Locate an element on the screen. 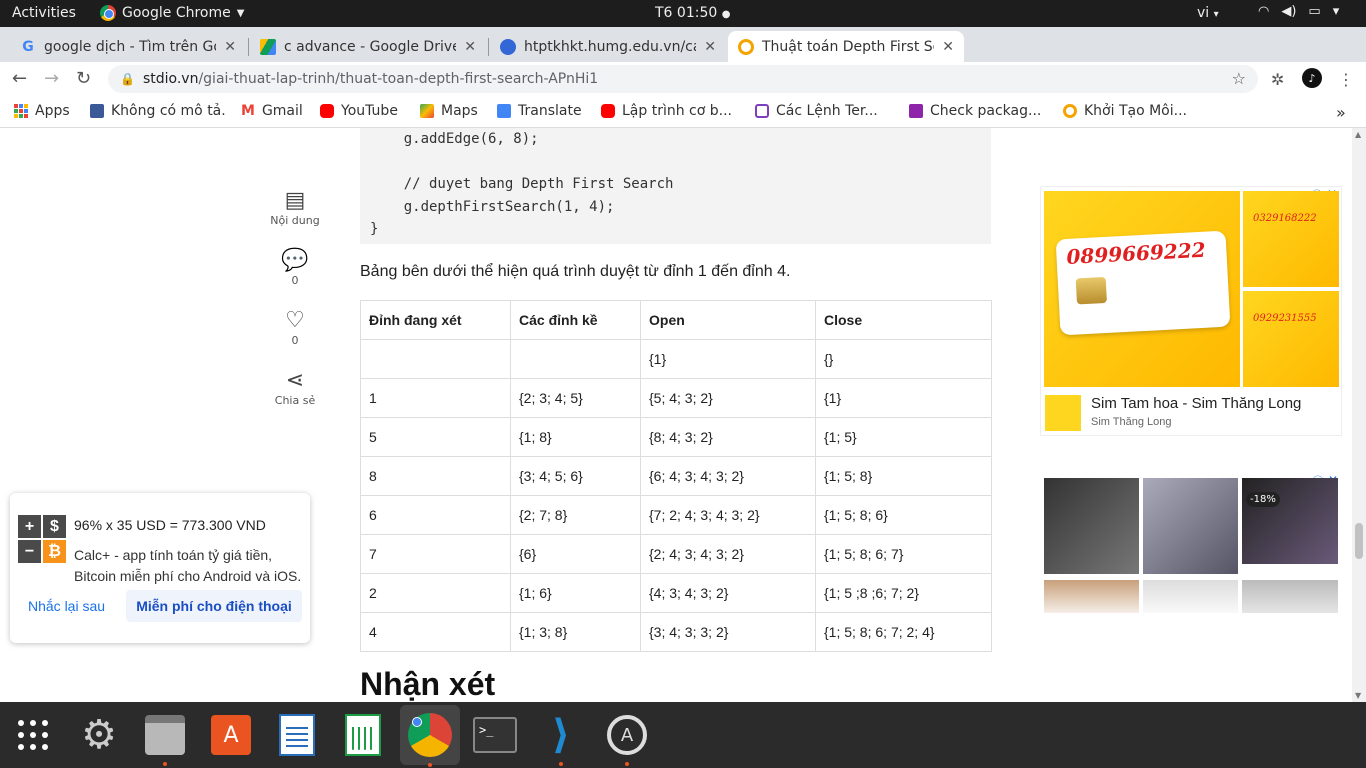 Image resolution: width=1366 pixels, height=768 pixels. writer-icon is located at coordinates (297, 735).